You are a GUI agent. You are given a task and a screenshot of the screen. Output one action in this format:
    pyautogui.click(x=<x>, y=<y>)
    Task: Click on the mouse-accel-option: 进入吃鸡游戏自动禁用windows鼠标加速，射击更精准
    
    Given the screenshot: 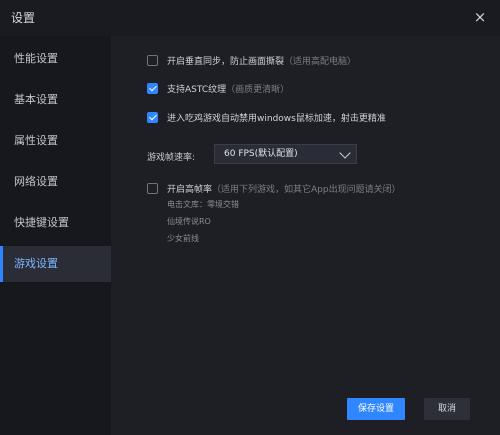 What is the action you would take?
    pyautogui.click(x=266, y=117)
    